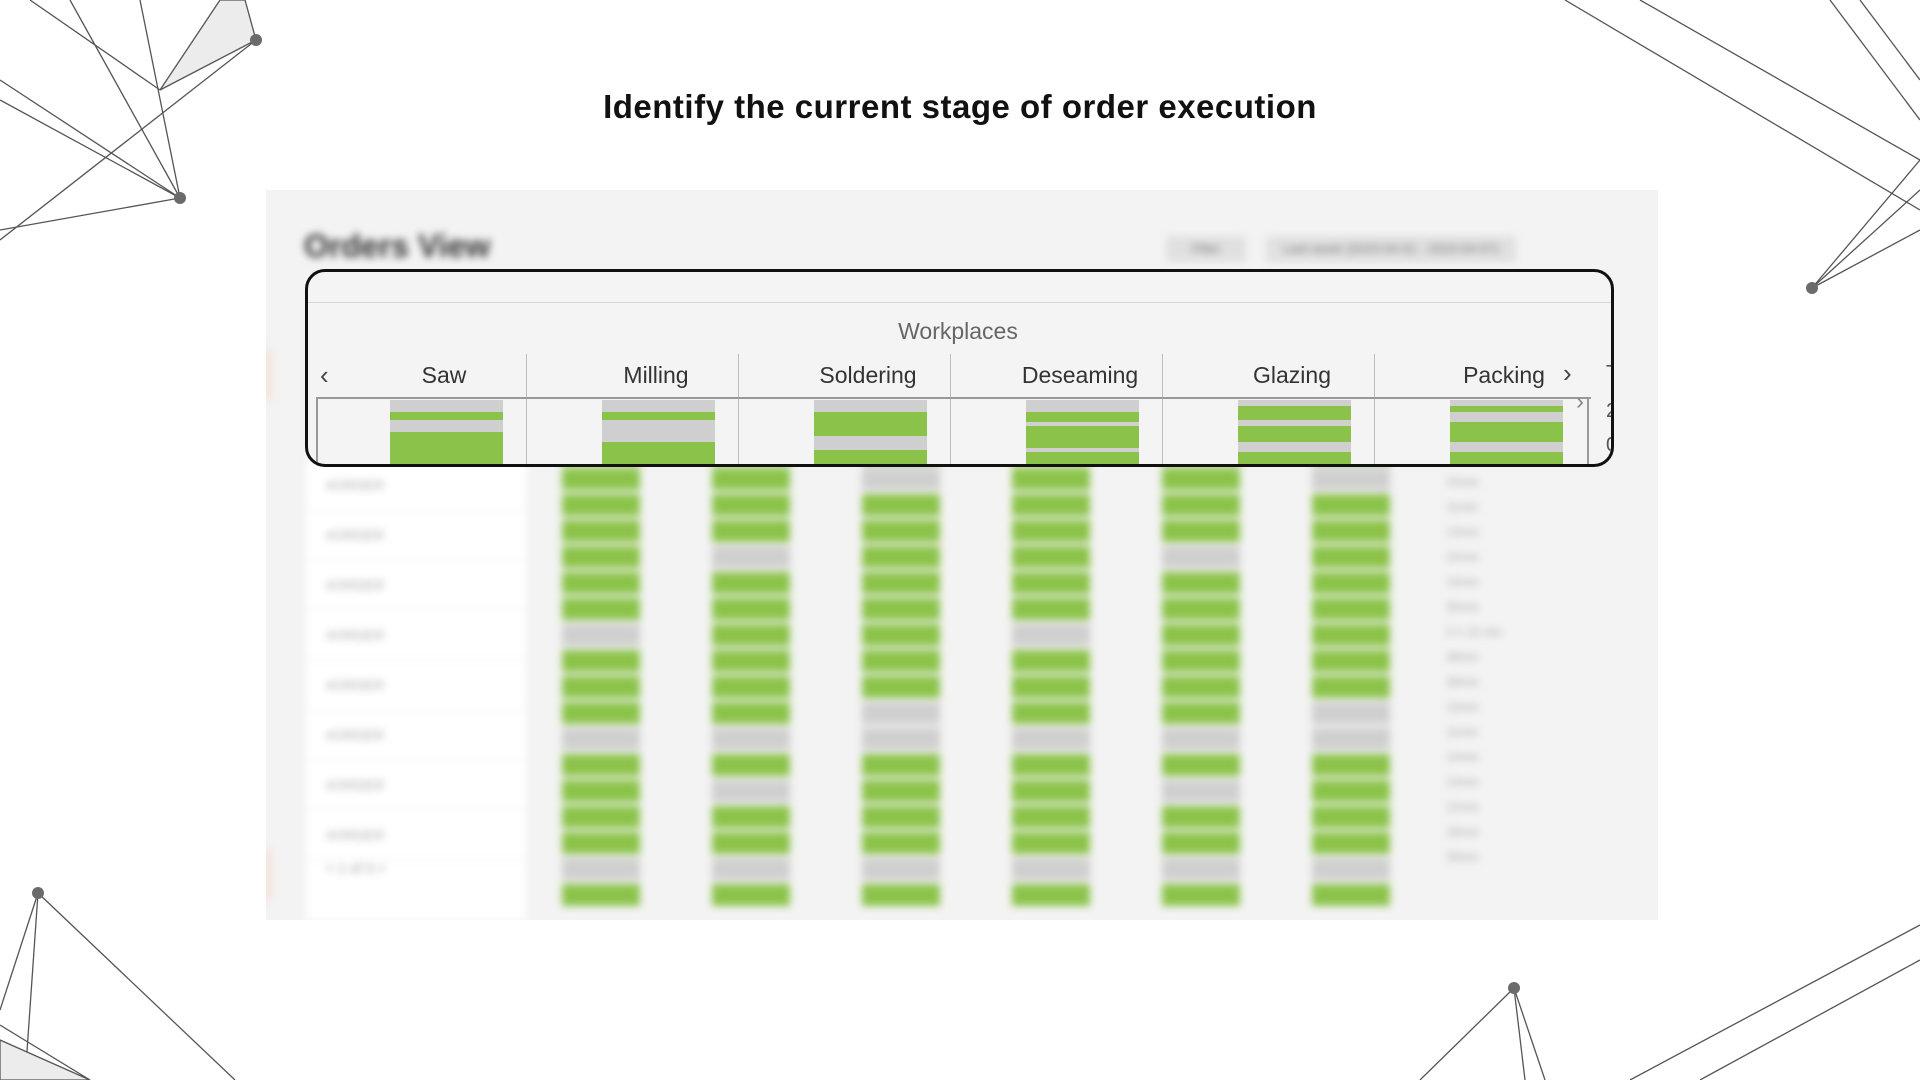 This screenshot has width=1920, height=1080. Describe the element at coordinates (1462, 782) in the screenshot. I see `duration-label: 13min` at that location.